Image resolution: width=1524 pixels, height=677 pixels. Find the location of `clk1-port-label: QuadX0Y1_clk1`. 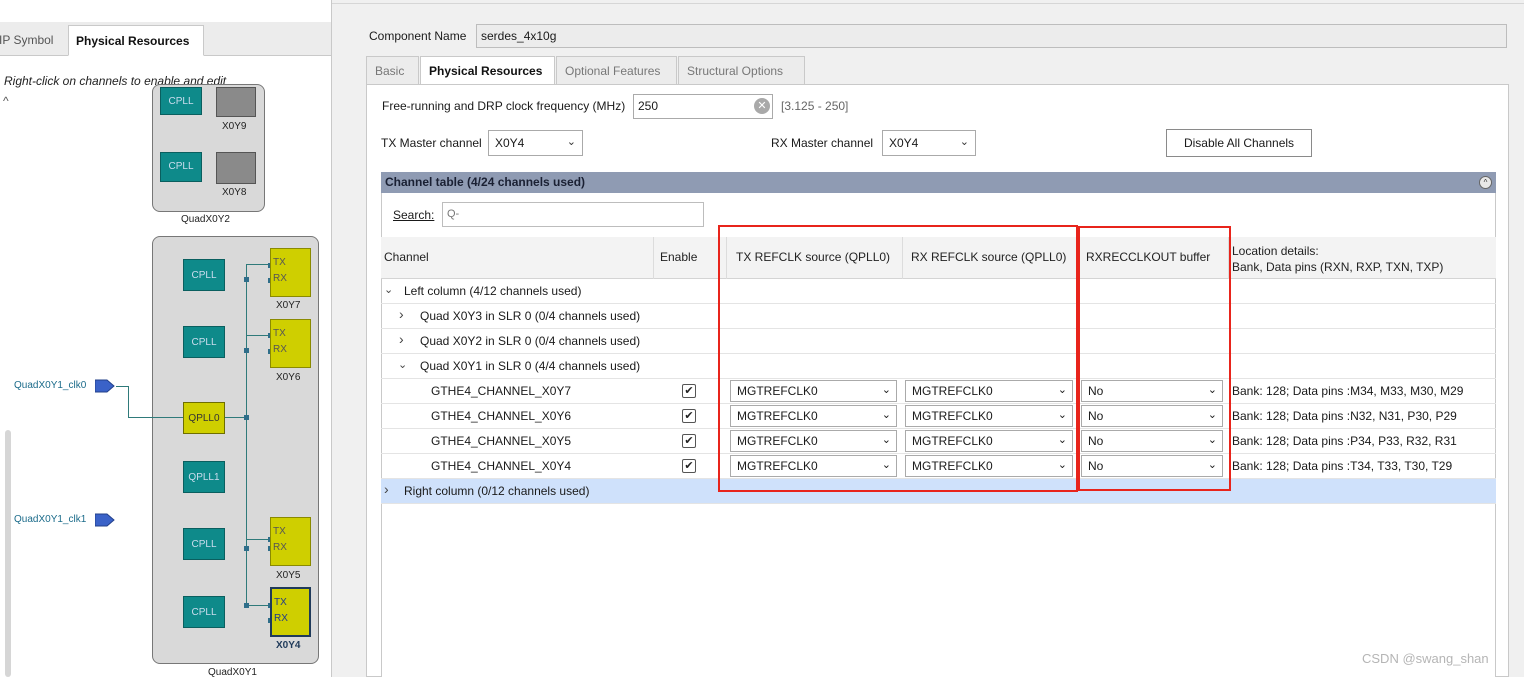

clk1-port-label: QuadX0Y1_clk1 is located at coordinates (50, 519).